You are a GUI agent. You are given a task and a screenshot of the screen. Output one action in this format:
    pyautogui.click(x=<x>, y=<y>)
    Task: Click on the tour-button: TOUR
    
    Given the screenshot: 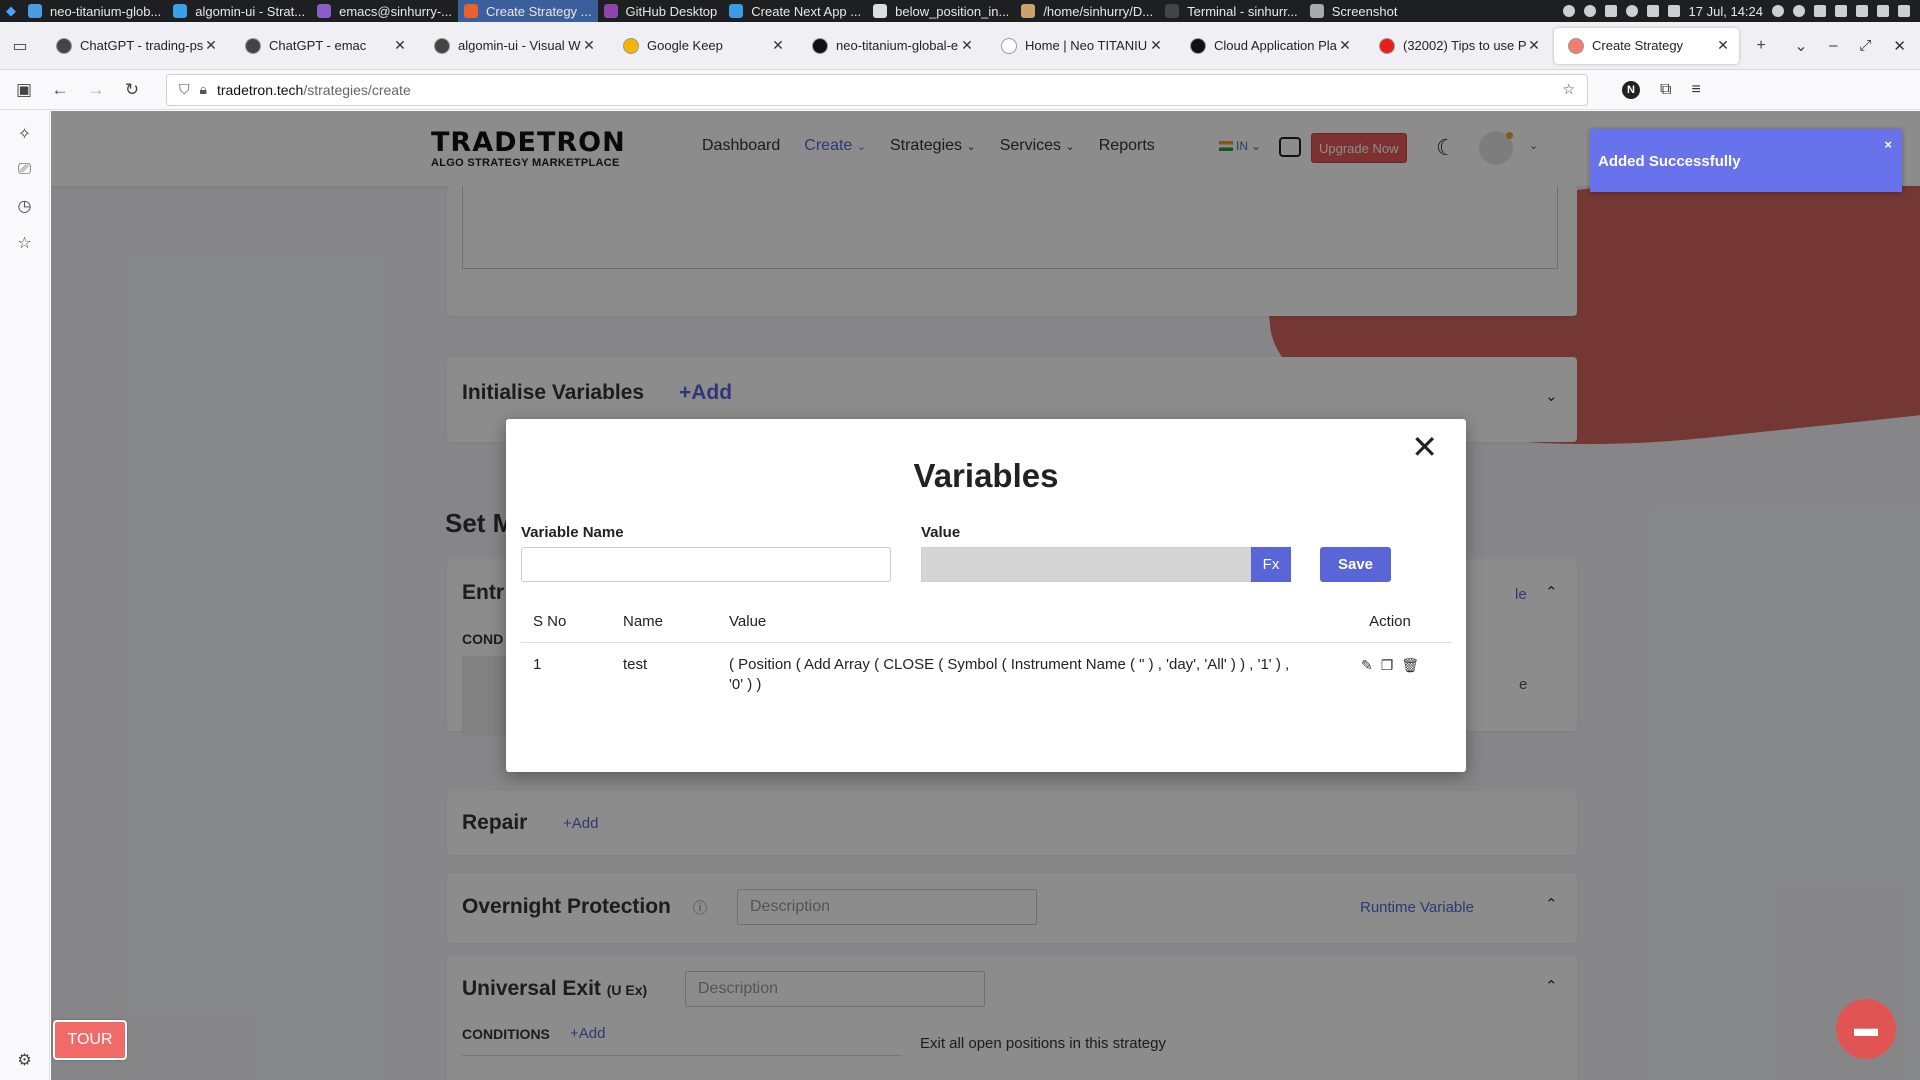 What is the action you would take?
    pyautogui.click(x=90, y=1040)
    